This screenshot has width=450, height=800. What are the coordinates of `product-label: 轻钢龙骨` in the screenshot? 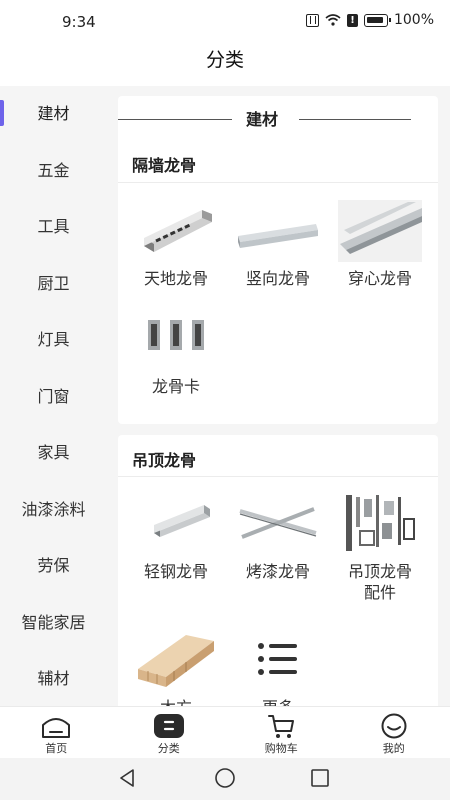 It's located at (175, 571).